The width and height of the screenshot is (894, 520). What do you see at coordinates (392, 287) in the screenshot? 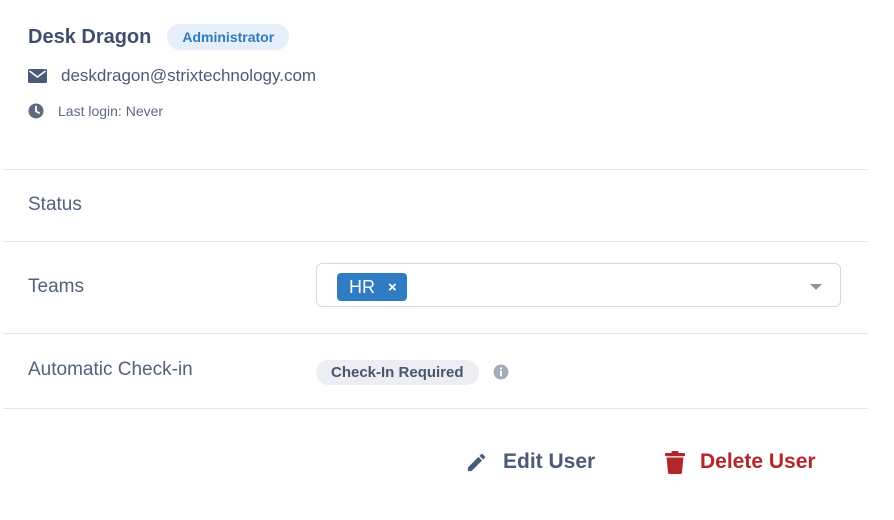
I see `remove-team-icon: ×` at bounding box center [392, 287].